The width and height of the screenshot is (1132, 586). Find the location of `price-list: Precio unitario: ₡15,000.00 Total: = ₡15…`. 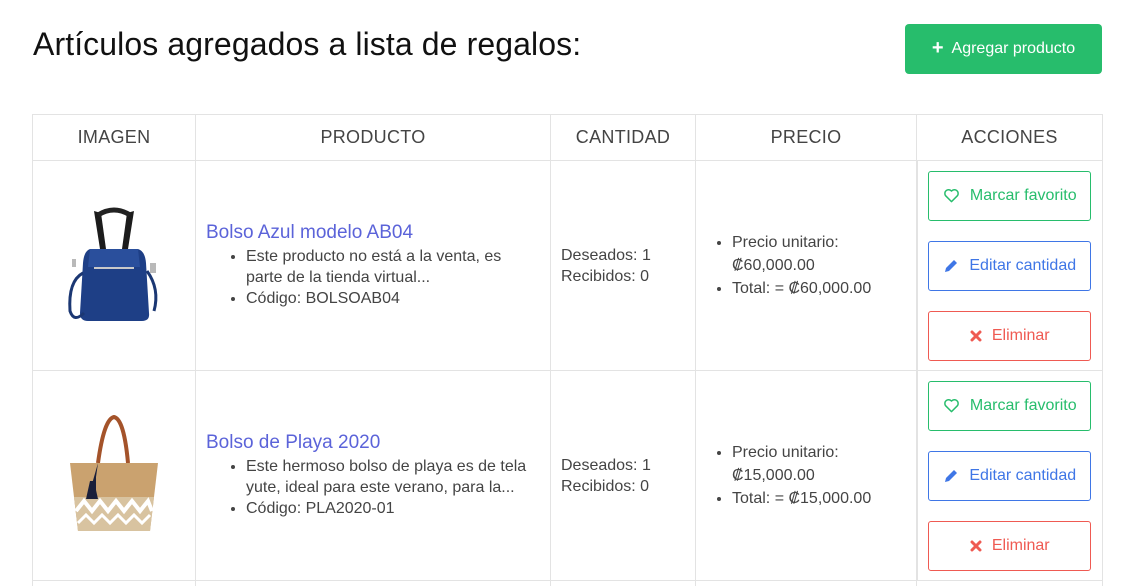

price-list: Precio unitario: ₡15,000.00 Total: = ₡15… is located at coordinates (806, 475).